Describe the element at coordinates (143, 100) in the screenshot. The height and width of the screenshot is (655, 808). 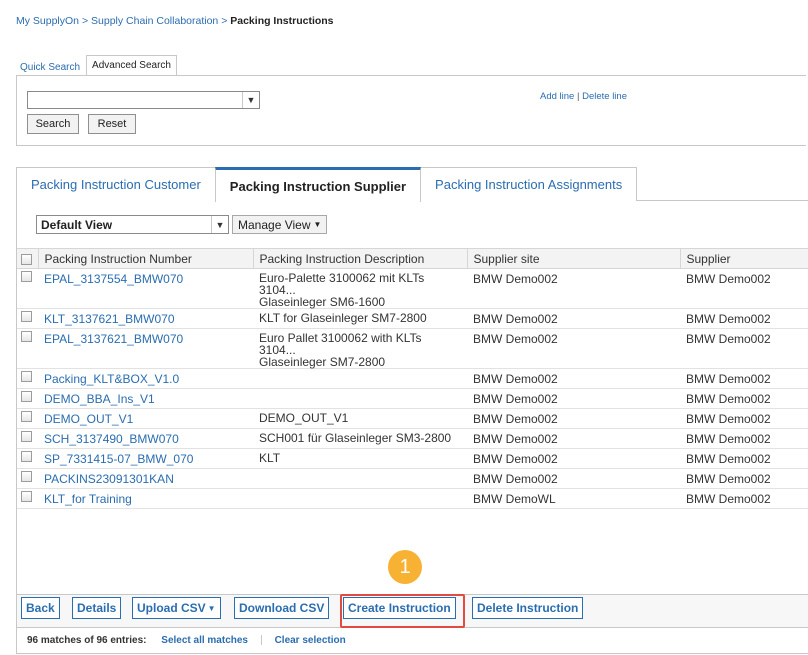
I see `search-criteria-select: ▼` at that location.